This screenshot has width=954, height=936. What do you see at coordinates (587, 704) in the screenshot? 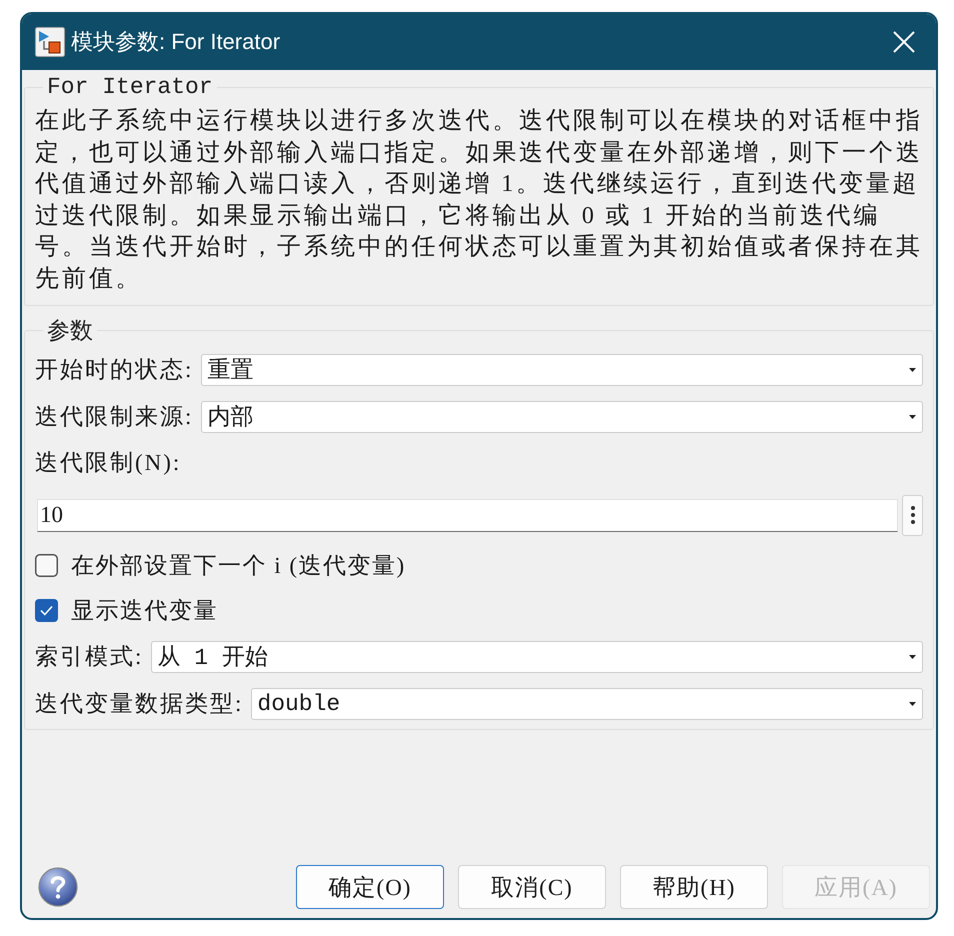
I see `dropdown: double` at bounding box center [587, 704].